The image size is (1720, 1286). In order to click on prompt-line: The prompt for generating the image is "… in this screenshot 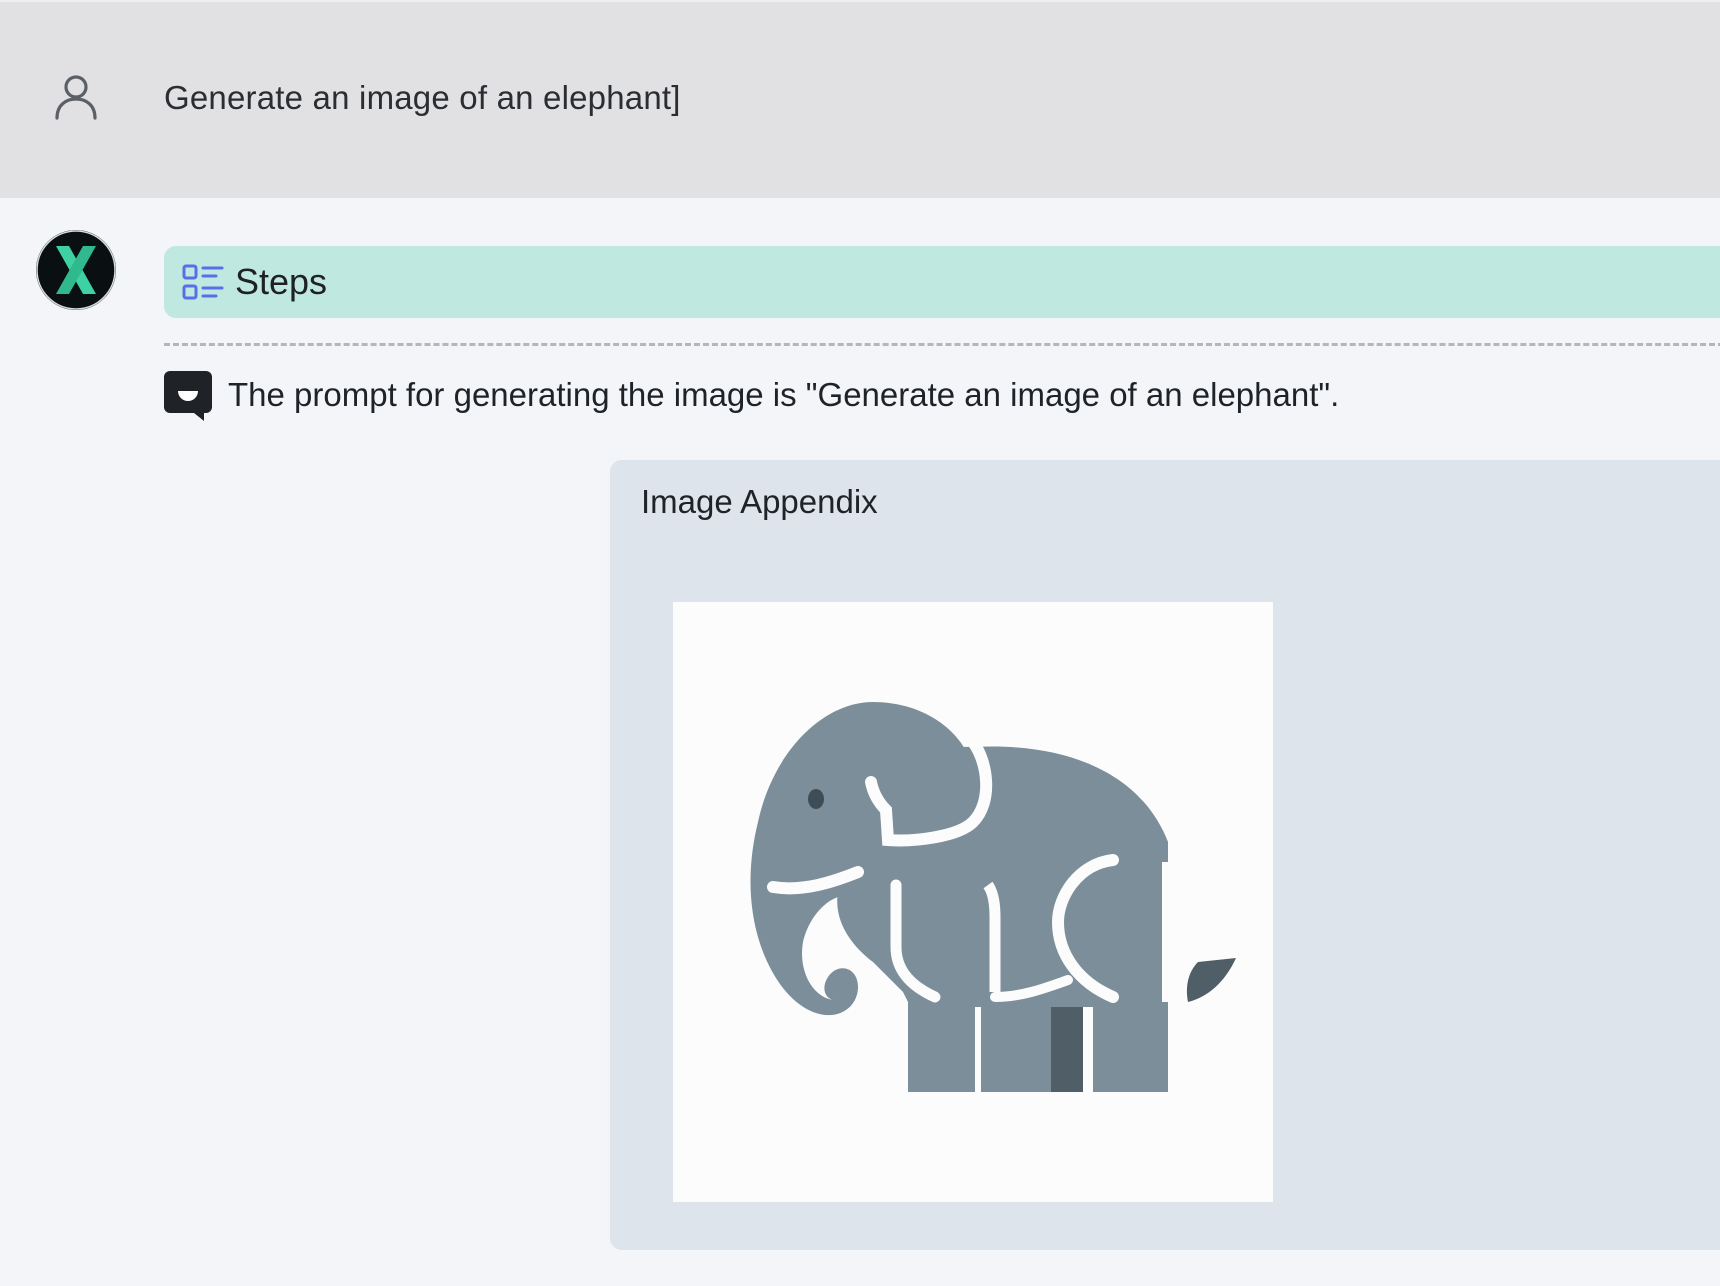, I will do `click(934, 396)`.